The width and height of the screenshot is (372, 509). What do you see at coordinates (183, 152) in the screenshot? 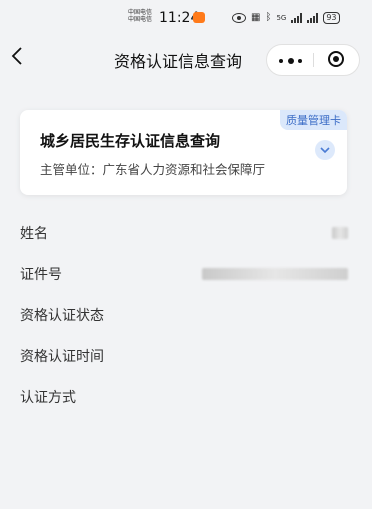
I see `info-card: 质量管理卡 城乡居民生存认证信息查询 主管单位：广东省人力资源和社会保障厅` at bounding box center [183, 152].